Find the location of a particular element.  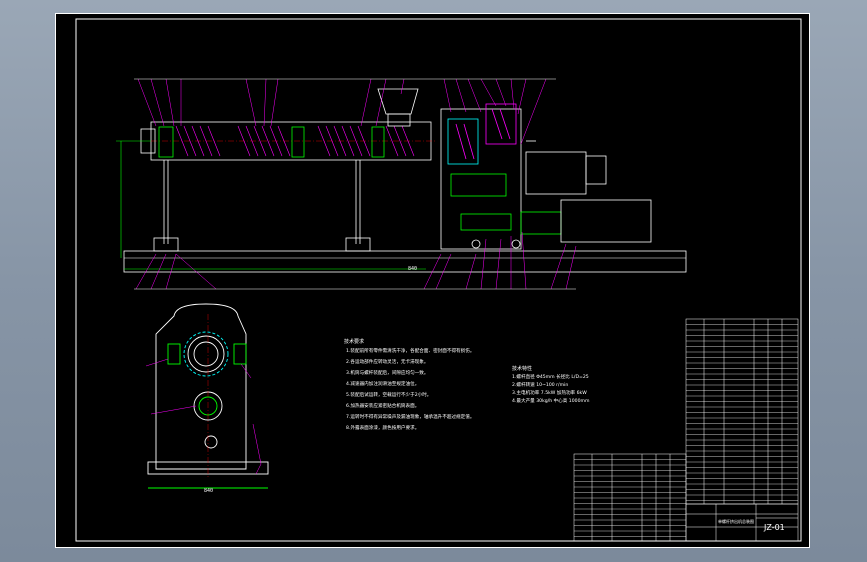

notes-right-line: 2.螺杆转速 10~100 r/min is located at coordinates (540, 384).